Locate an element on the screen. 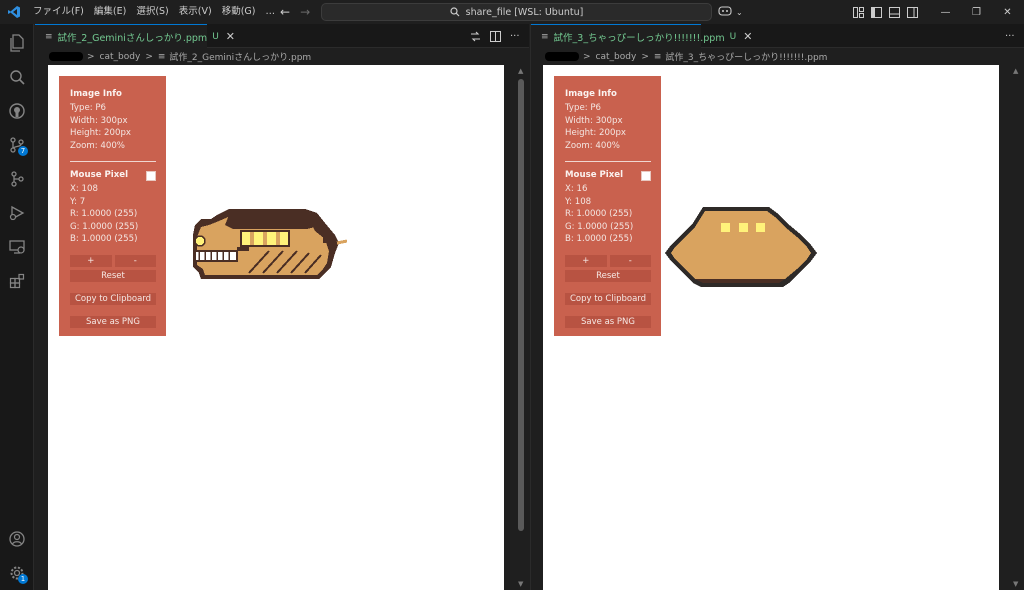  pixel-g: G: 1.0000 (255) is located at coordinates (599, 226).